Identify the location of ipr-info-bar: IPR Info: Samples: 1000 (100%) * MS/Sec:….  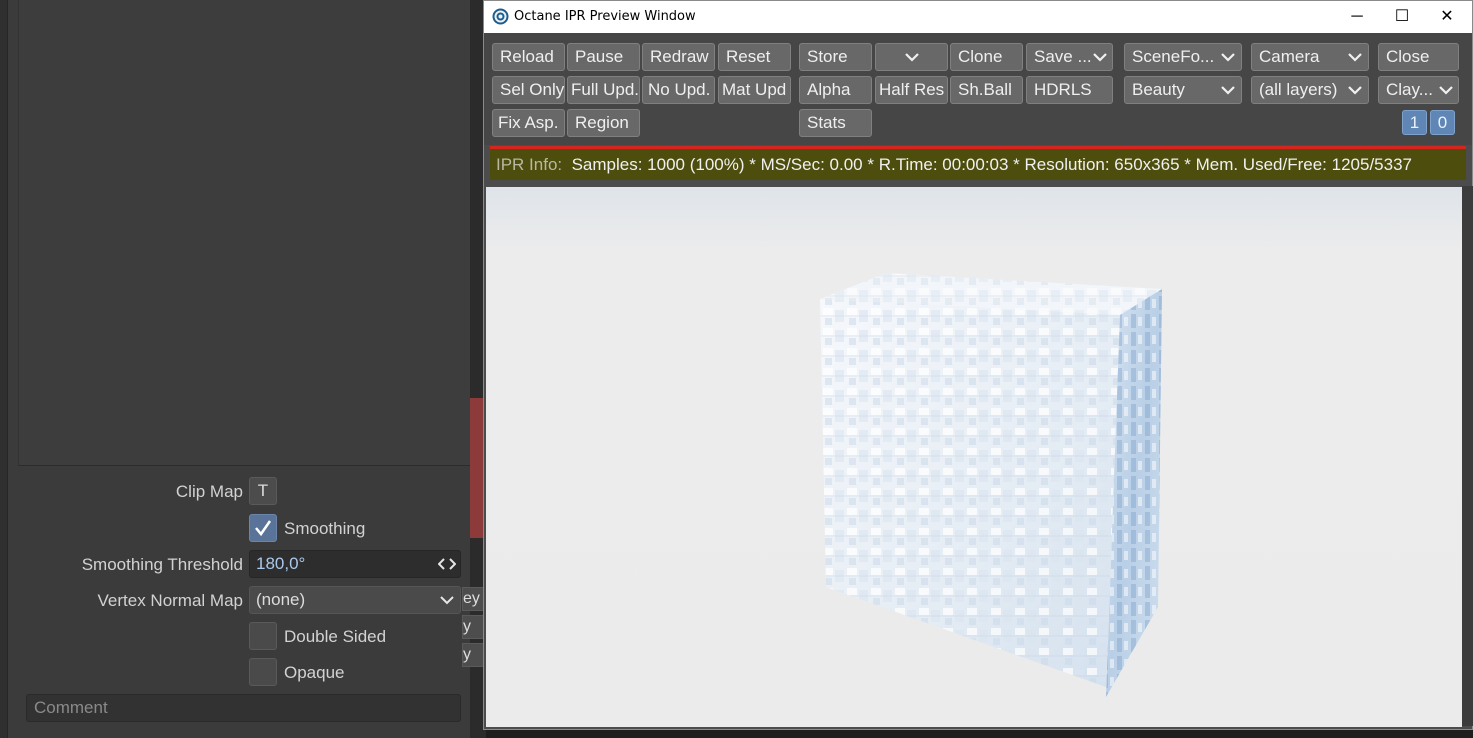
(978, 164).